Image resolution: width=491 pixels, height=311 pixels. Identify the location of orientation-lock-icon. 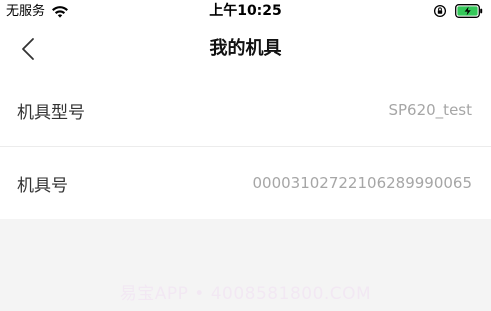
(440, 11).